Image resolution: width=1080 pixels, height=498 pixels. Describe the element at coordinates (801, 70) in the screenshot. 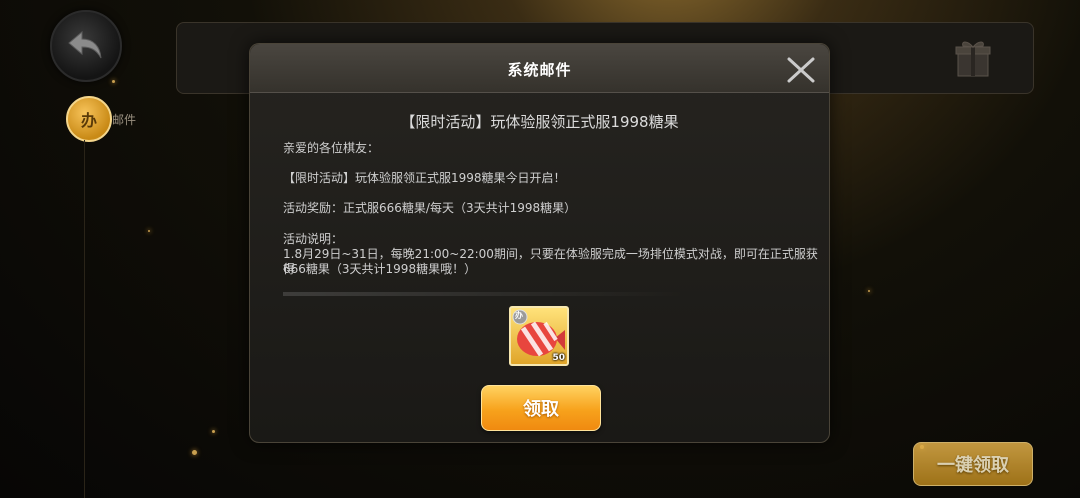

I see `close-icon` at that location.